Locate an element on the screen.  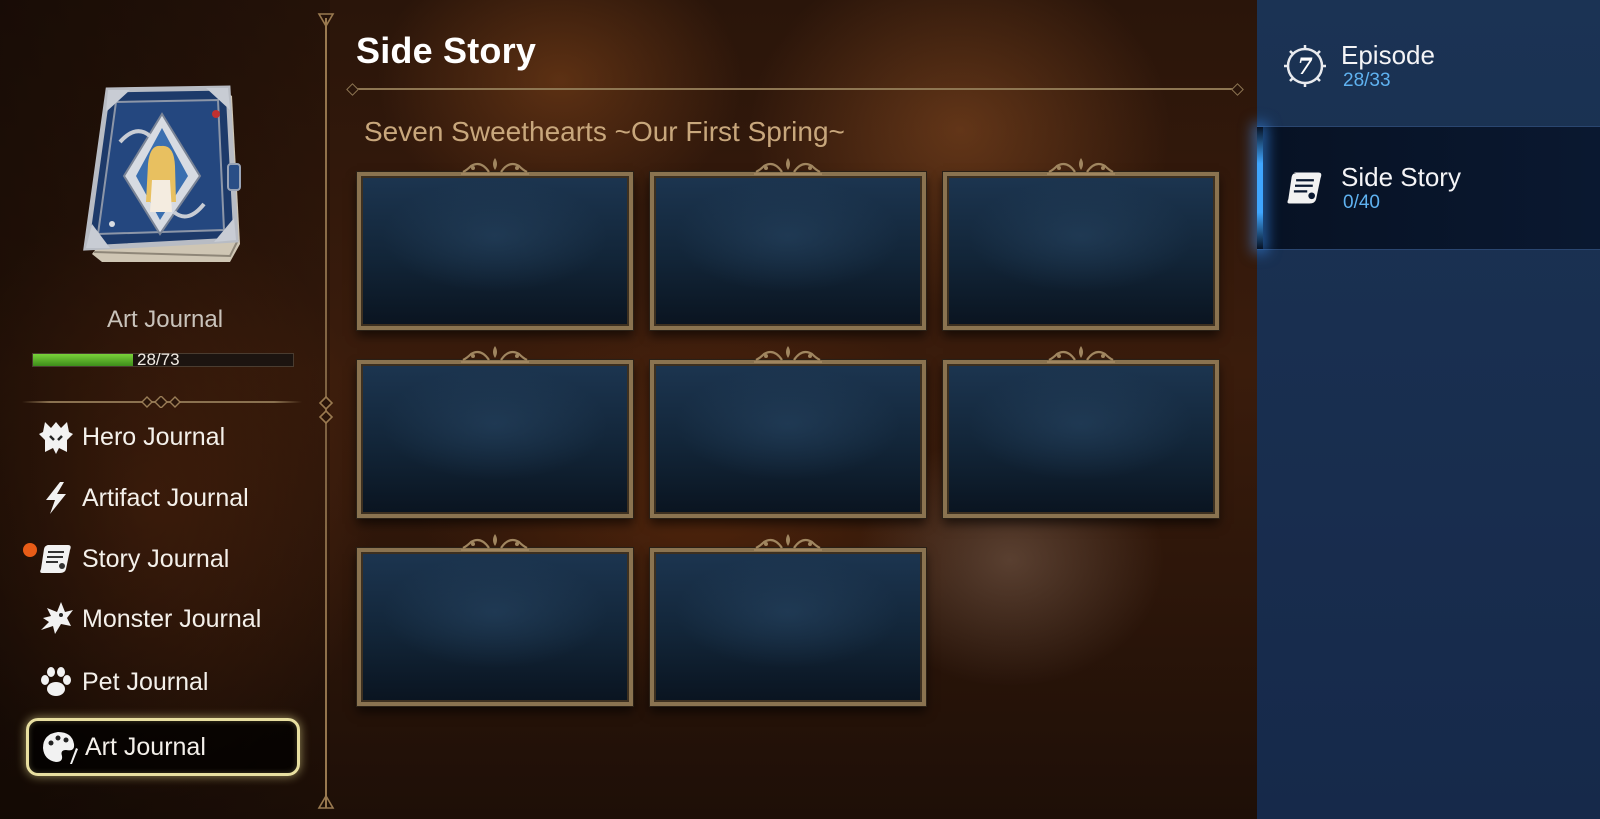
nav-label: Artifact Journal is located at coordinates (165, 497).